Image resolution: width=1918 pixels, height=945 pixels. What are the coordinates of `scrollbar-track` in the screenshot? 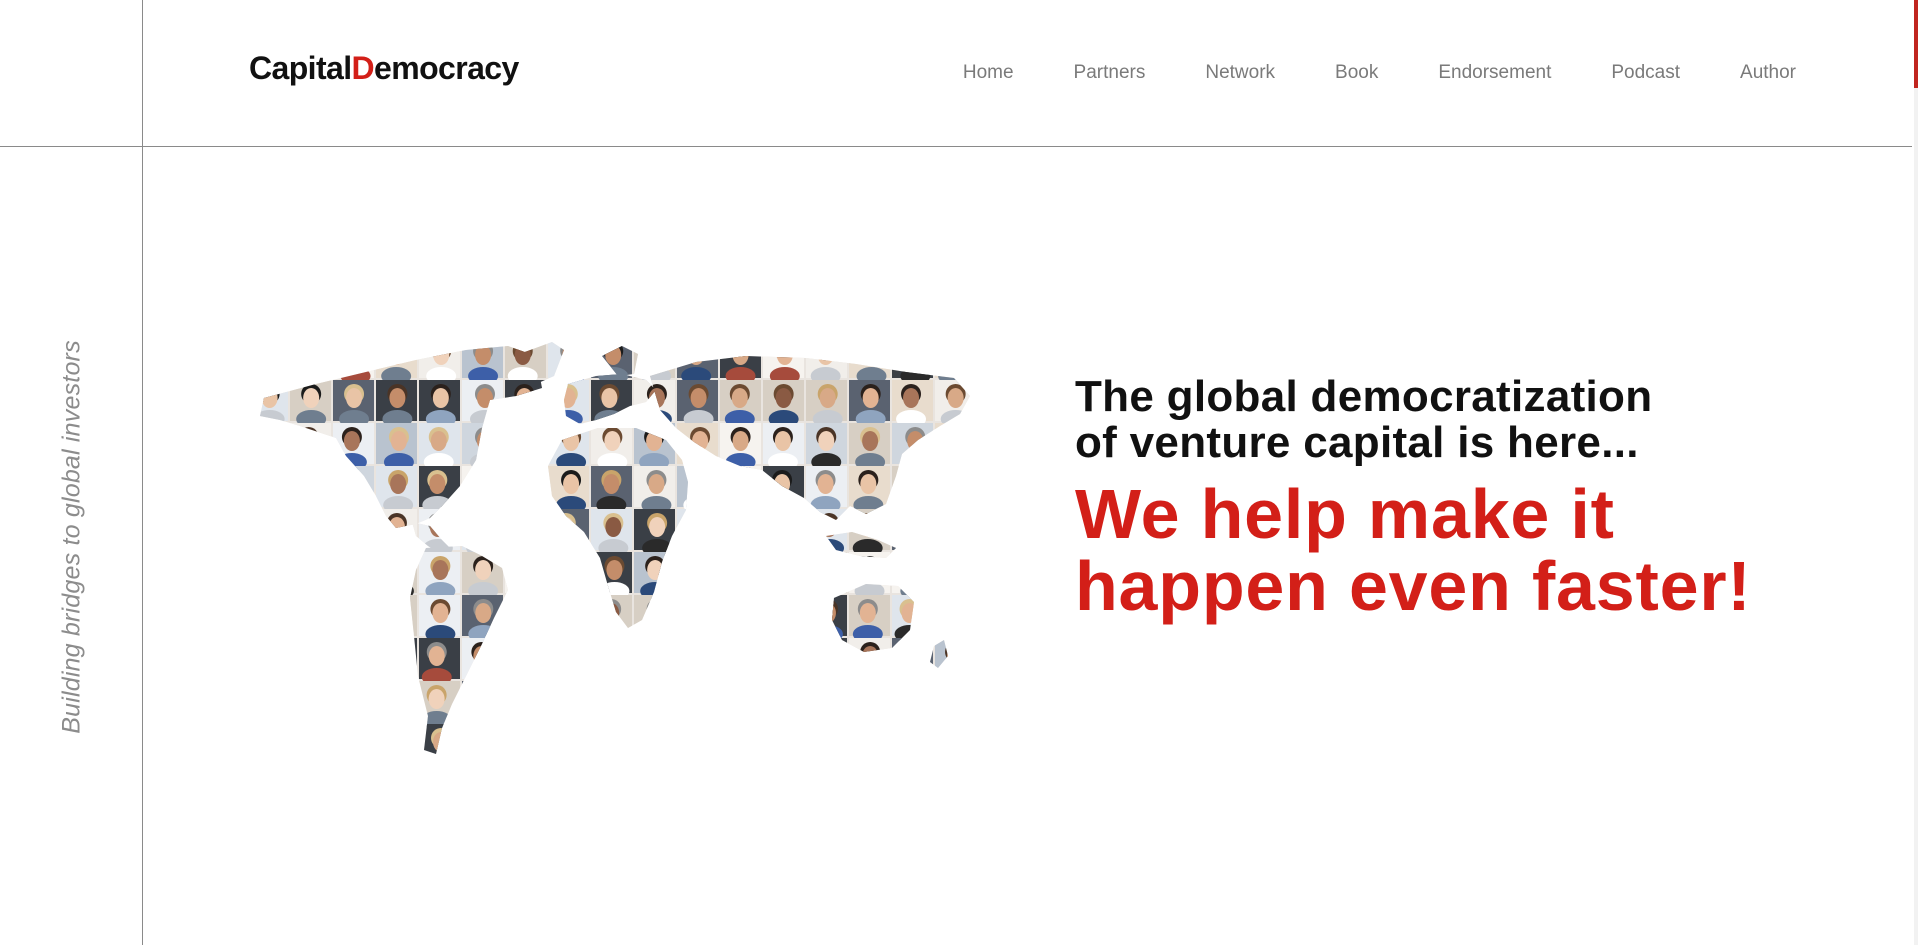 It's located at (1916, 472).